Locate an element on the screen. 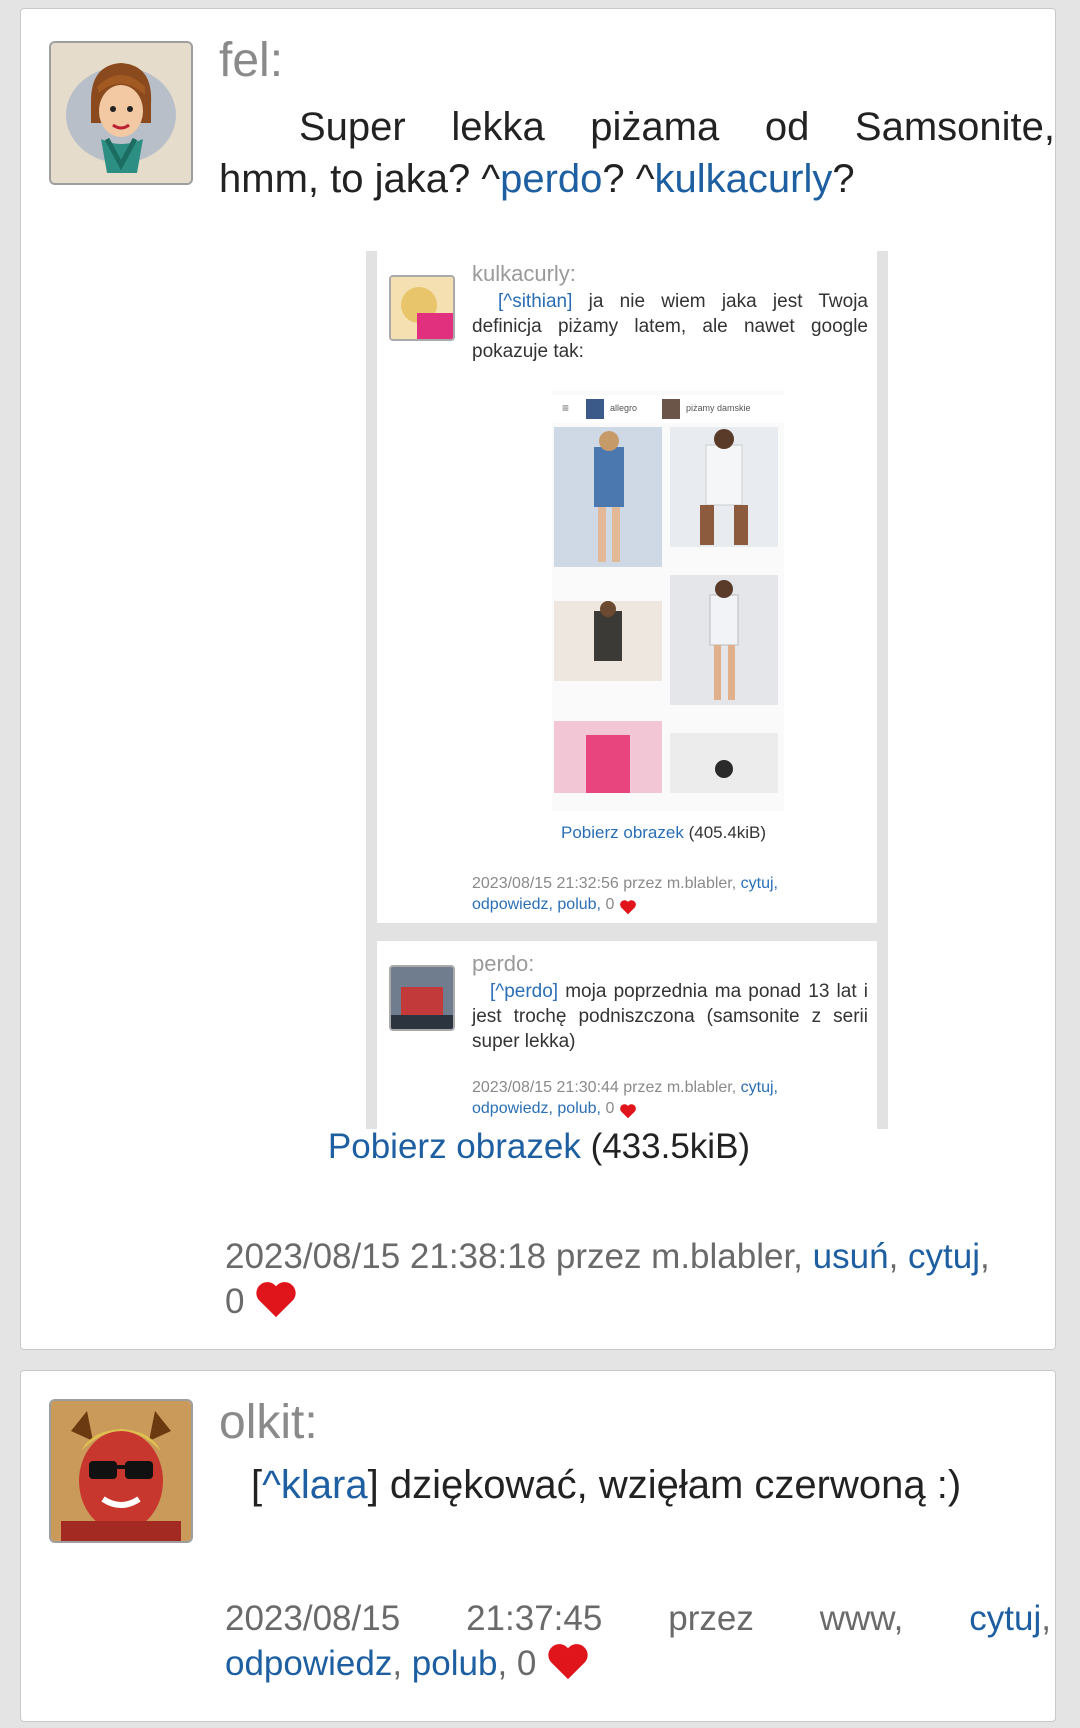  download-size: (433.5kiB) is located at coordinates (670, 1146).